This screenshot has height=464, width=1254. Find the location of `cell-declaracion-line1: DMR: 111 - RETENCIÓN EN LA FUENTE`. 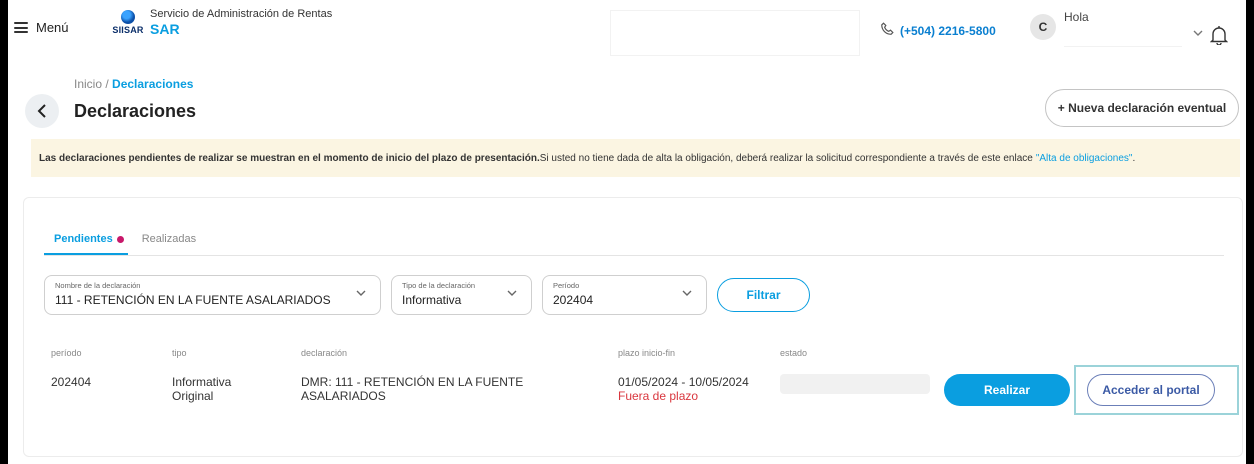

cell-declaracion-line1: DMR: 111 - RETENCIÓN EN LA FUENTE is located at coordinates (412, 382).